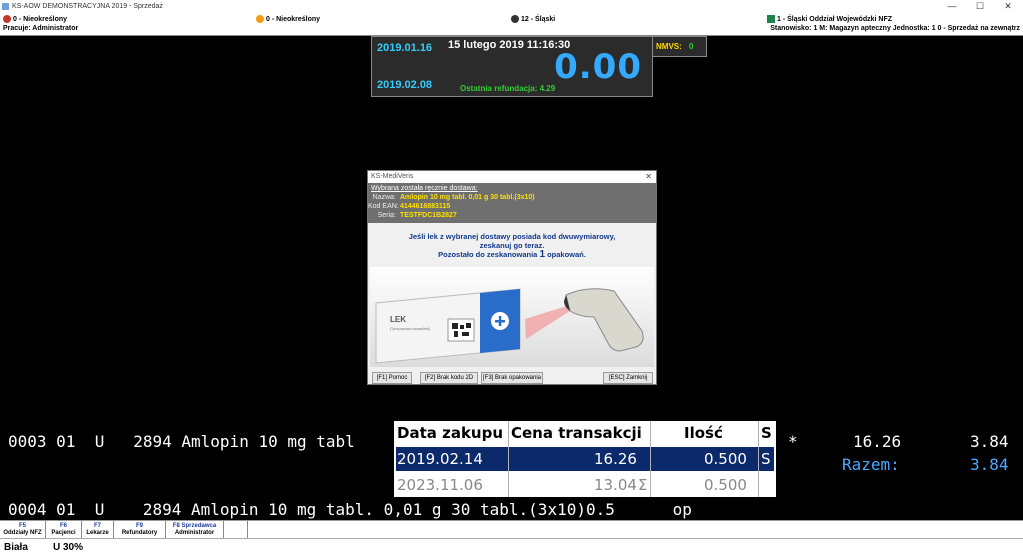 The image size is (1023, 556). I want to click on box-subtitle: [Tymczasowa nazwa/test], so click(410, 329).